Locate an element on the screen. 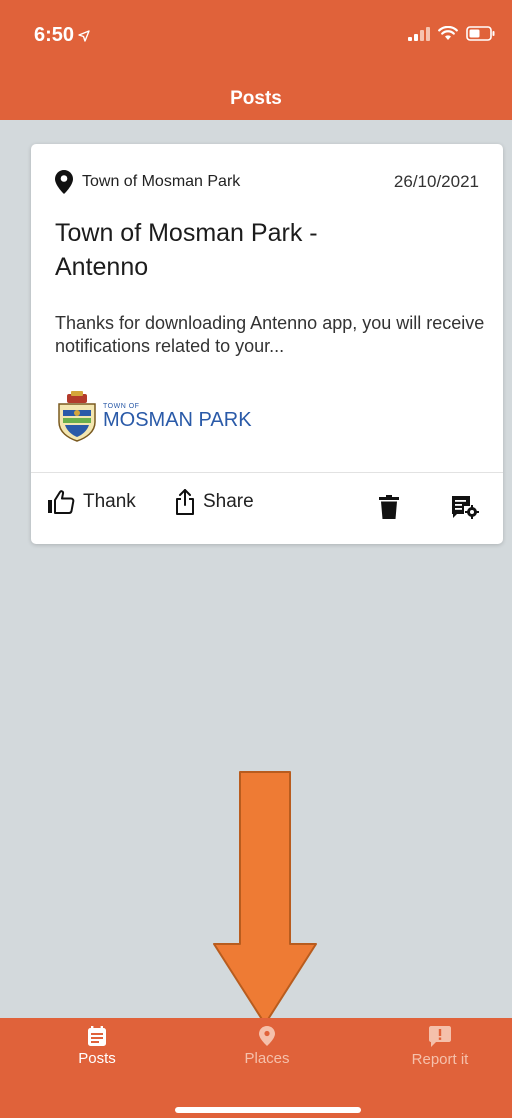 This screenshot has width=512, height=1118. cellular-signal-icon is located at coordinates (419, 33).